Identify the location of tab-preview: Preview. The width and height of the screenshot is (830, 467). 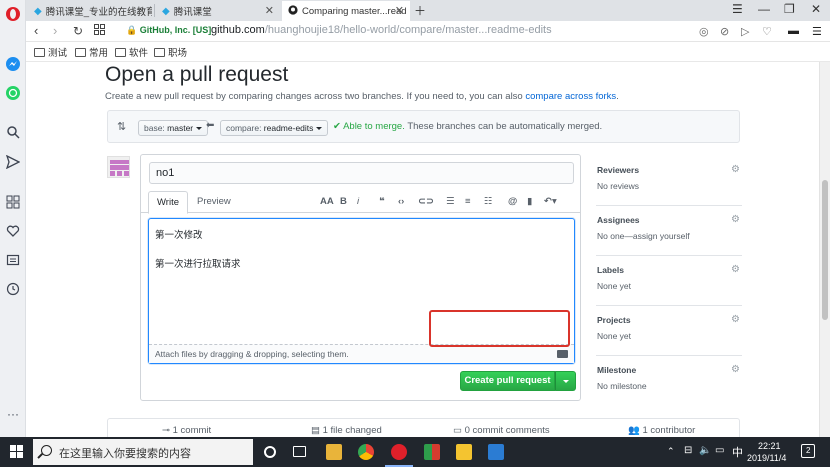
(214, 202).